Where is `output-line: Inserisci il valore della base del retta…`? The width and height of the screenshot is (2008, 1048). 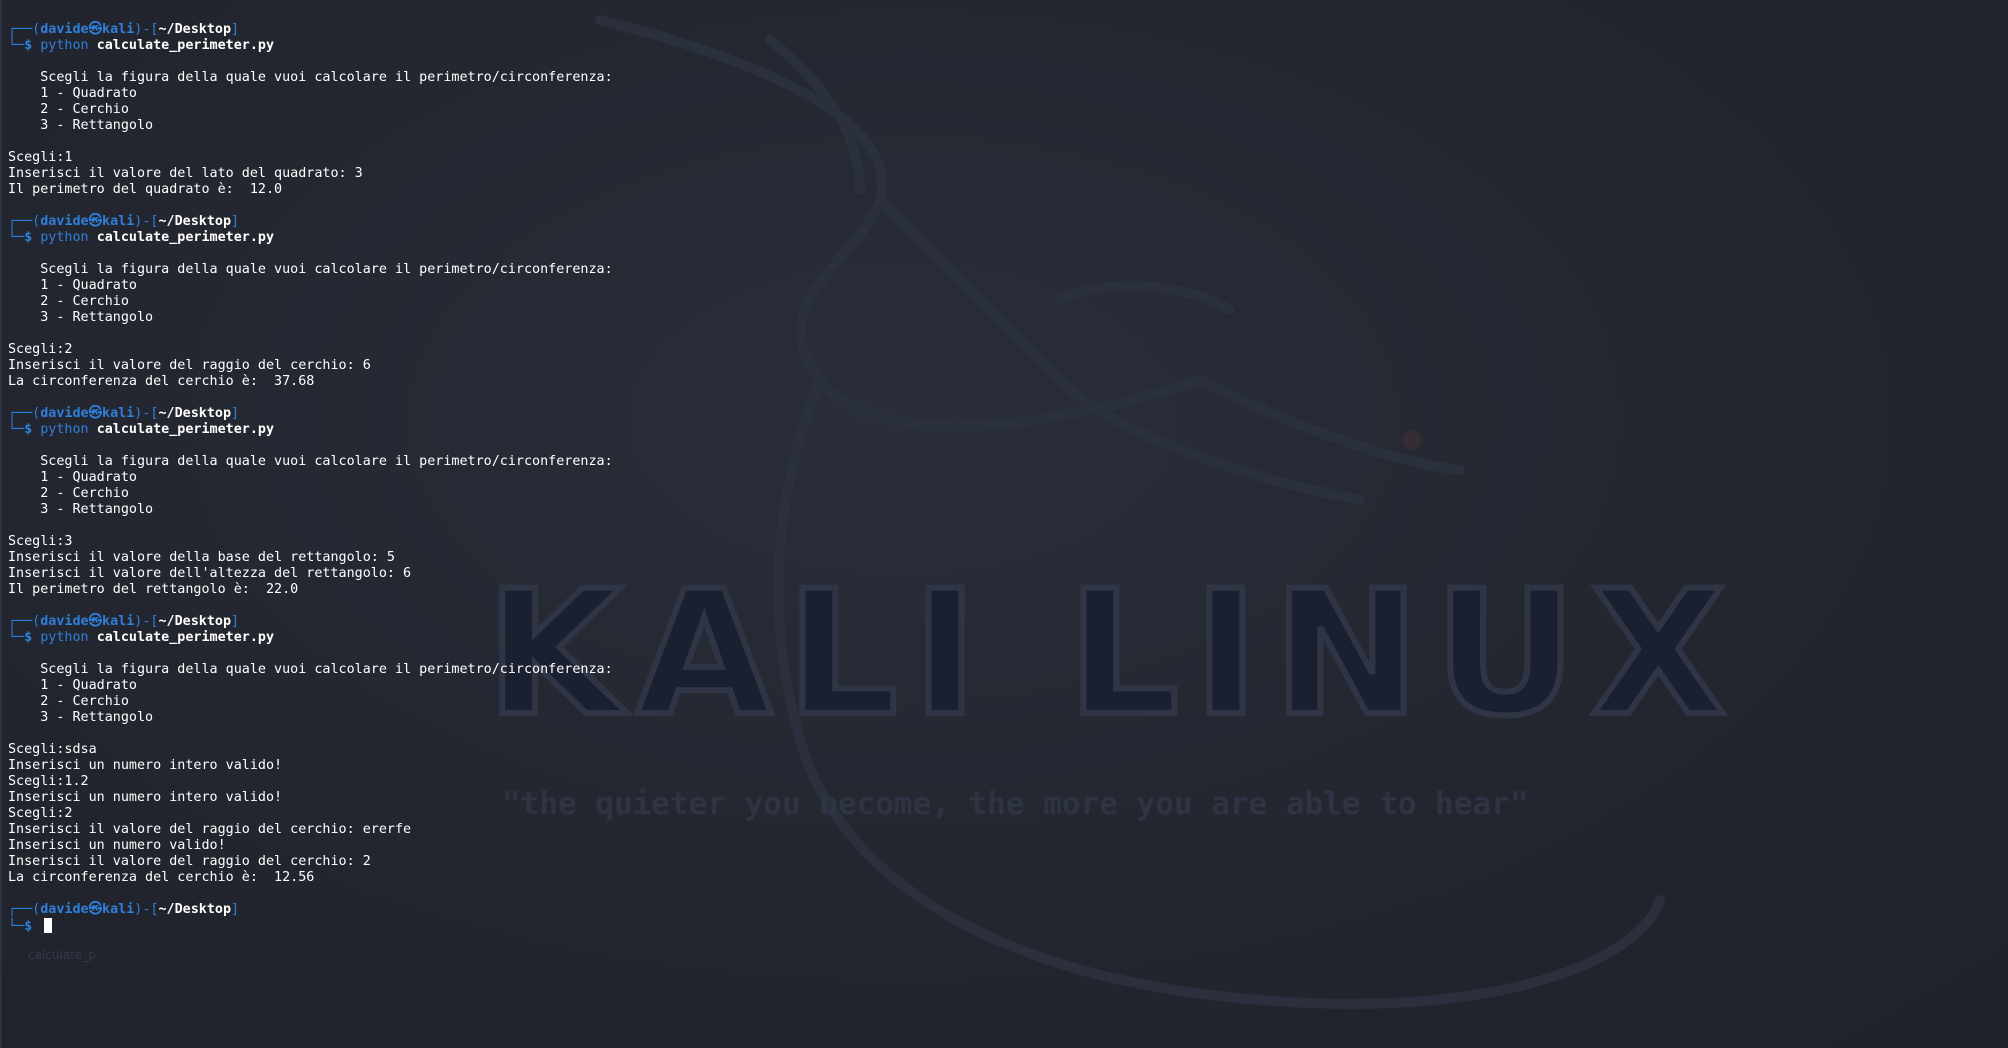
output-line: Inserisci il valore della base del retta… is located at coordinates (201, 557).